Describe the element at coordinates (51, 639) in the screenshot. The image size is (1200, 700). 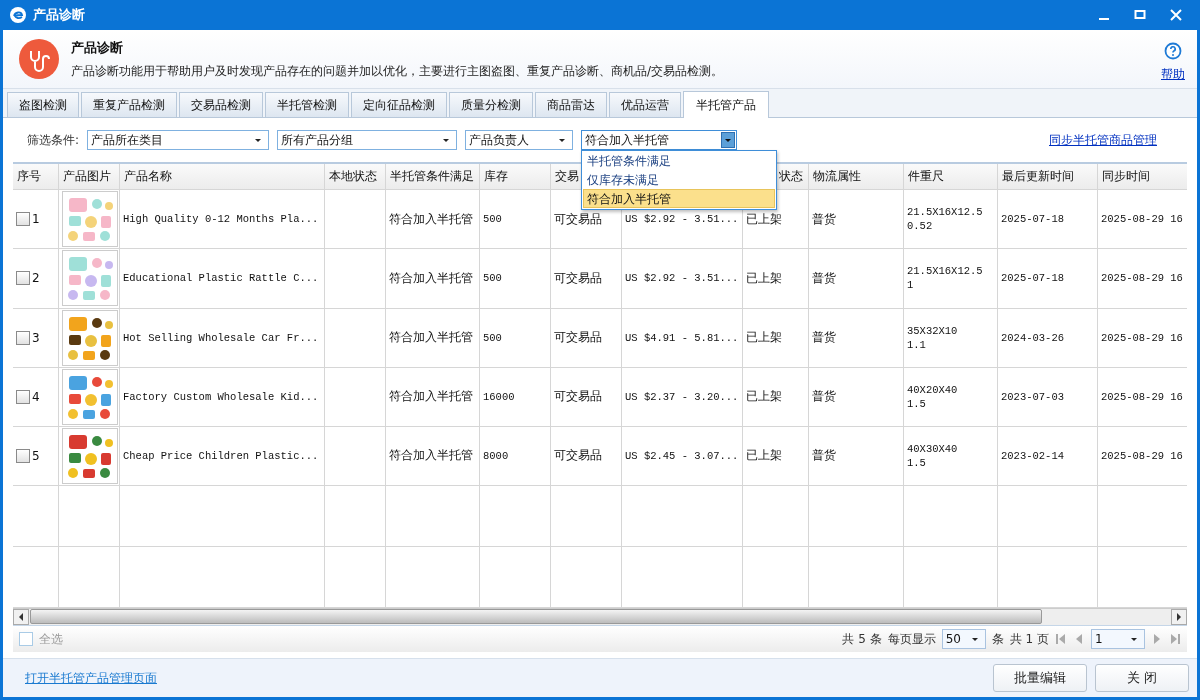
I see `select-all-label: 全选` at that location.